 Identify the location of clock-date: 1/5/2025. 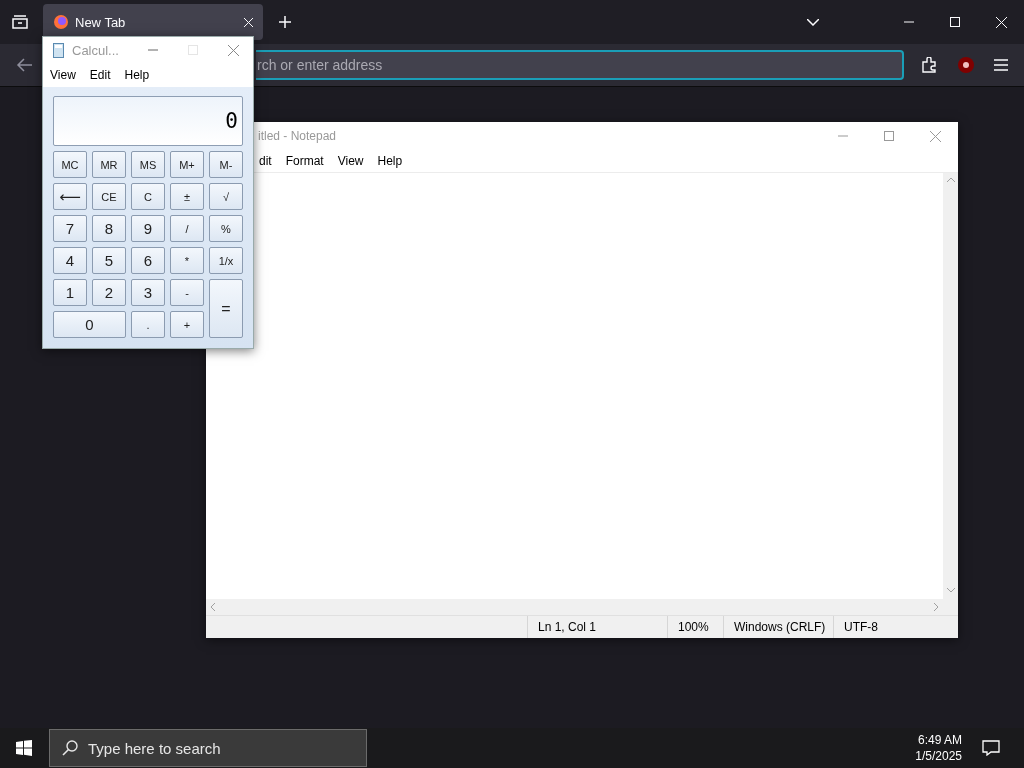
(938, 756).